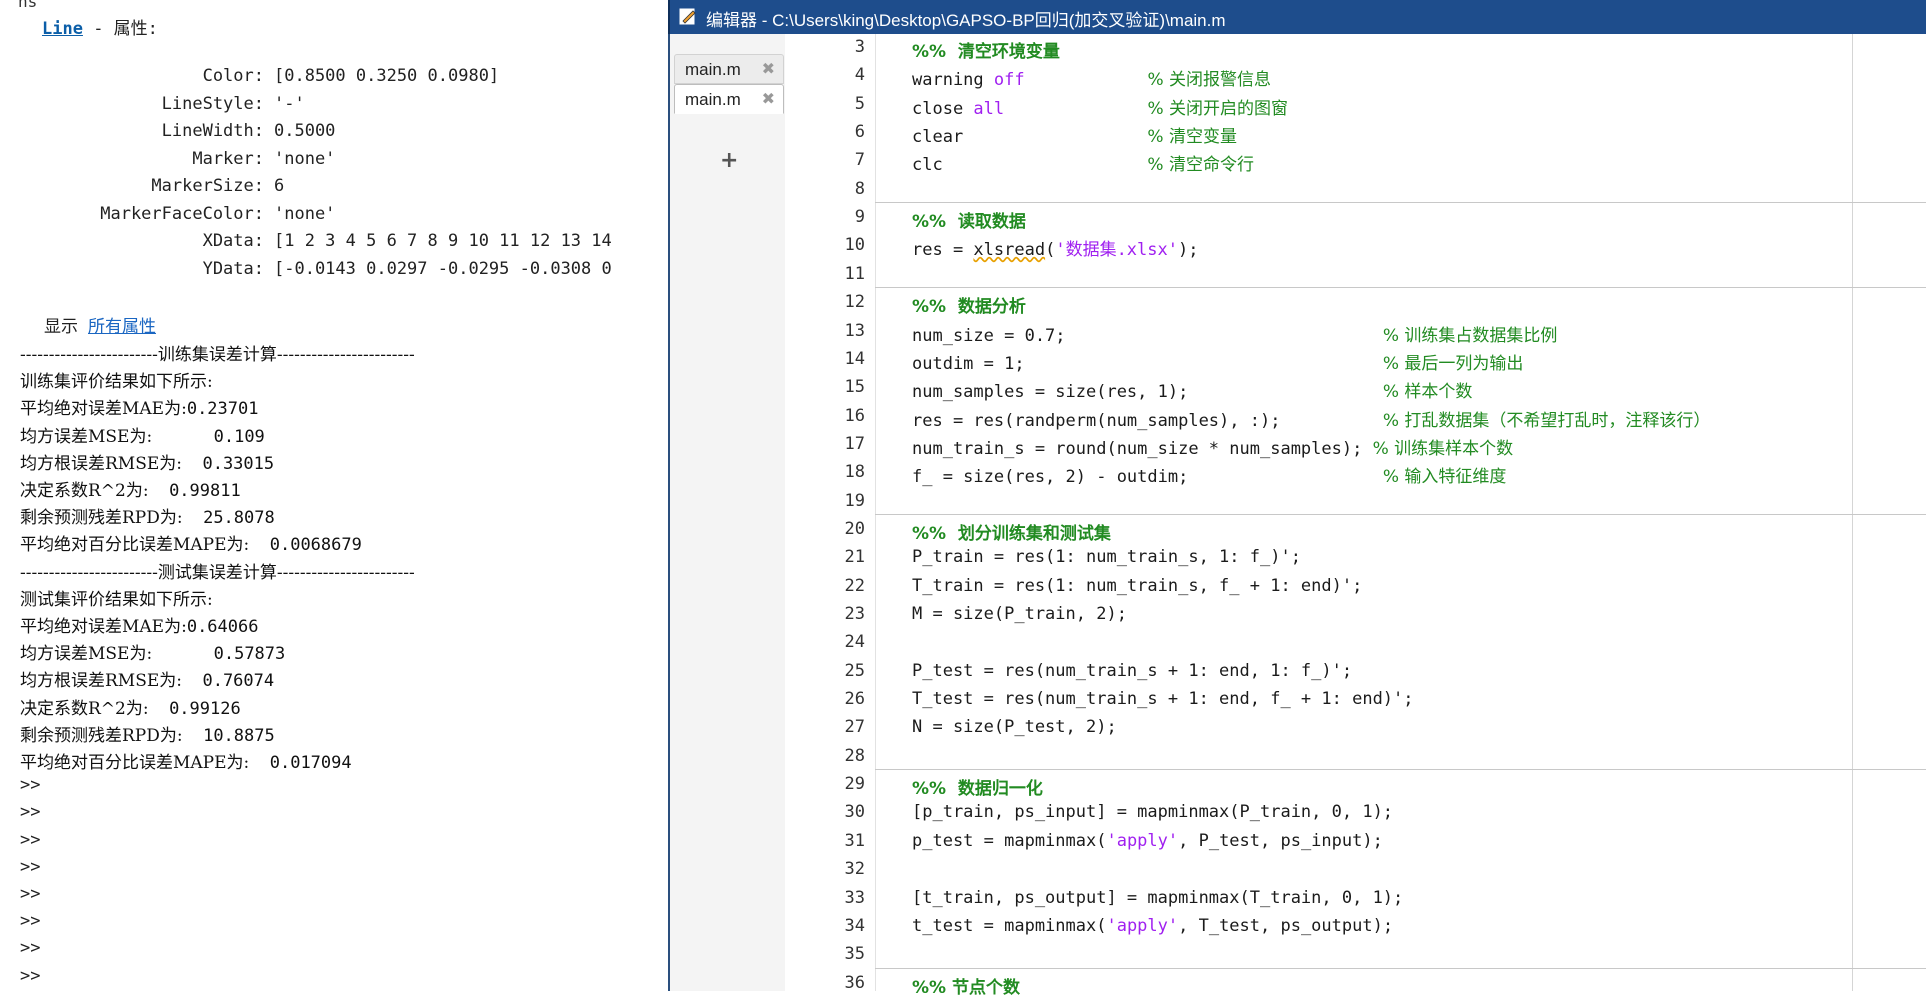 The image size is (1926, 998). What do you see at coordinates (233, 241) in the screenshot?
I see `property-key: XData:` at bounding box center [233, 241].